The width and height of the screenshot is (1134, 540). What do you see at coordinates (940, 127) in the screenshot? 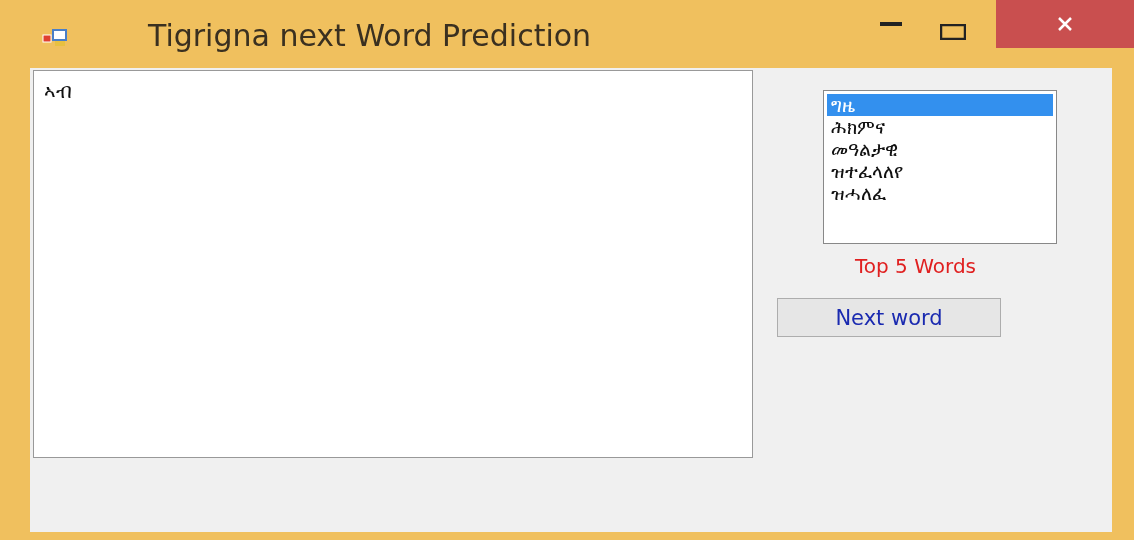
I see `suggestion-item: ሕክምና` at bounding box center [940, 127].